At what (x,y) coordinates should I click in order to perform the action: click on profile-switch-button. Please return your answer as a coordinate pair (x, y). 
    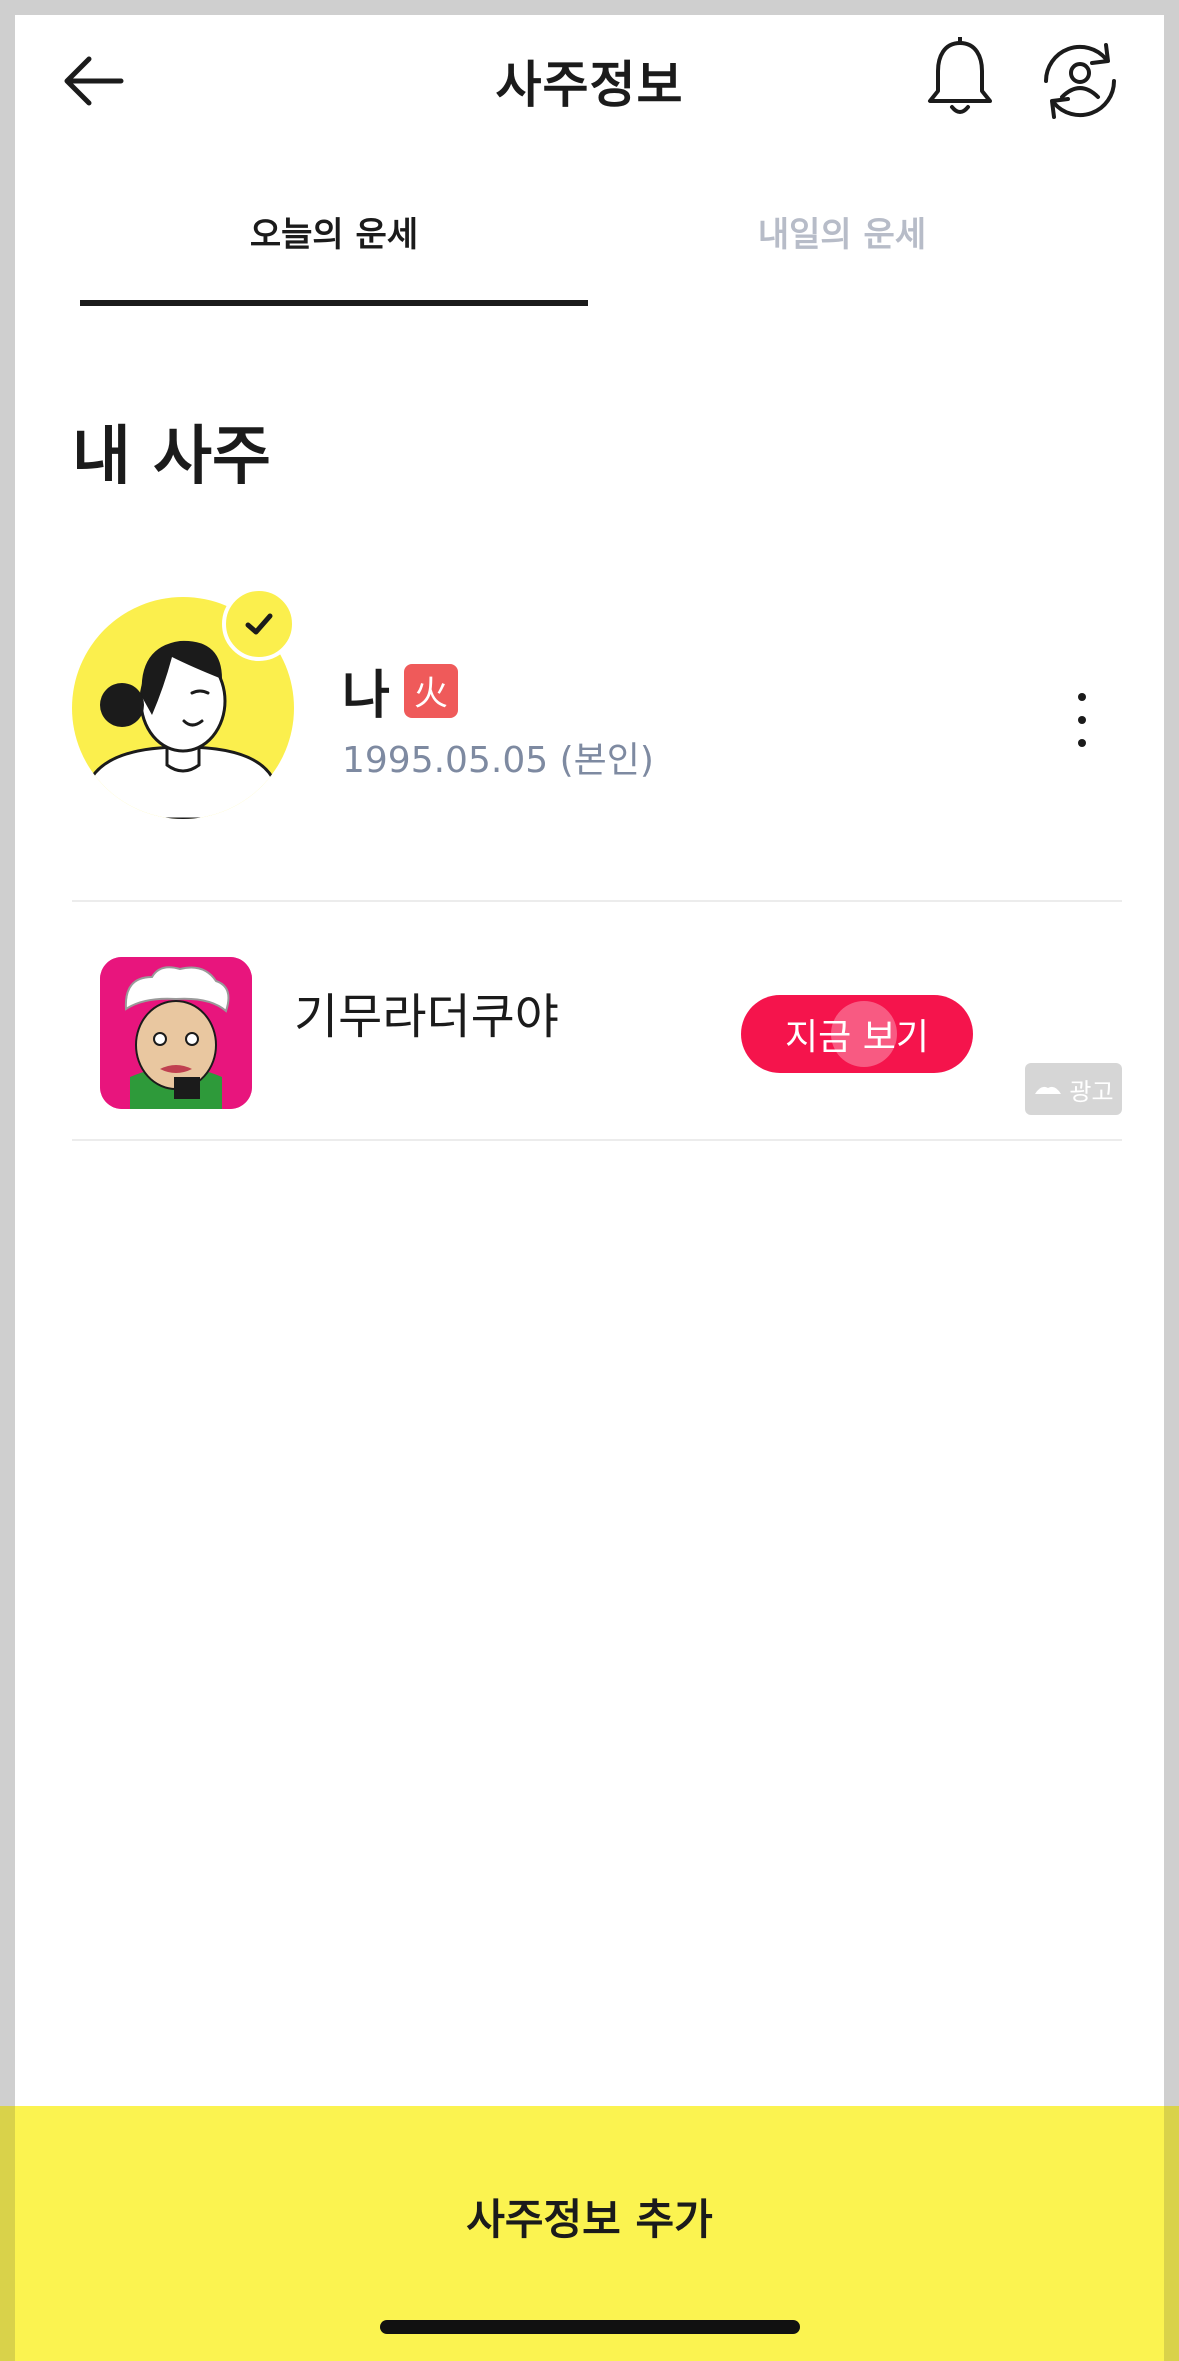
    Looking at the image, I should click on (1080, 80).